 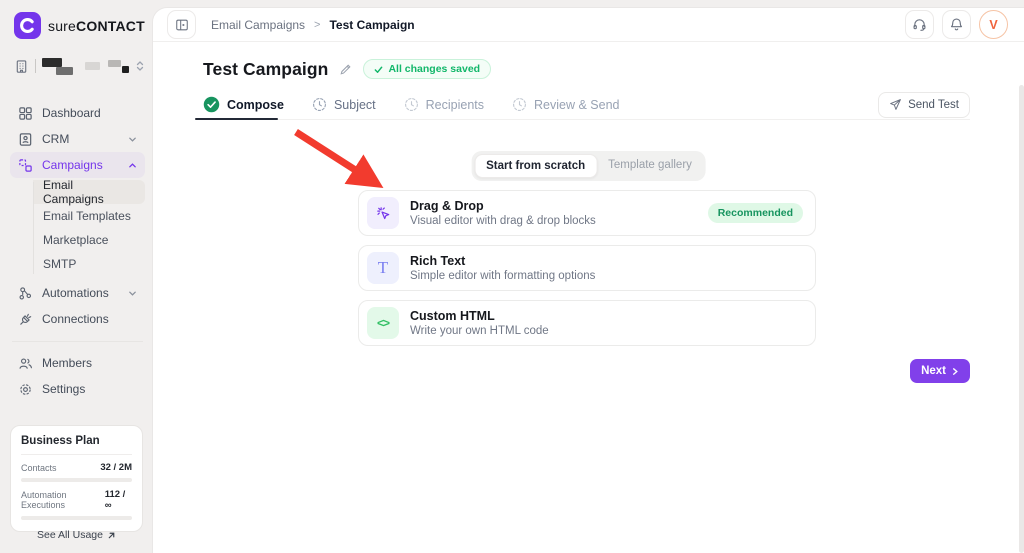 I want to click on workspace-switcher, so click(x=79, y=66).